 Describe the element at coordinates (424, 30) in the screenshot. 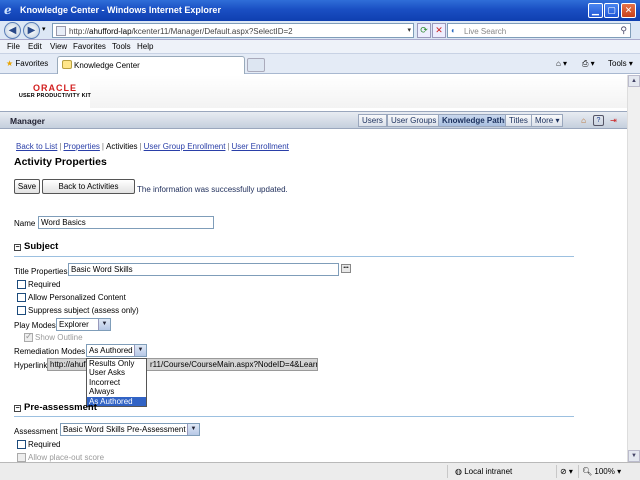

I see `refresh-icon: ⟳` at that location.